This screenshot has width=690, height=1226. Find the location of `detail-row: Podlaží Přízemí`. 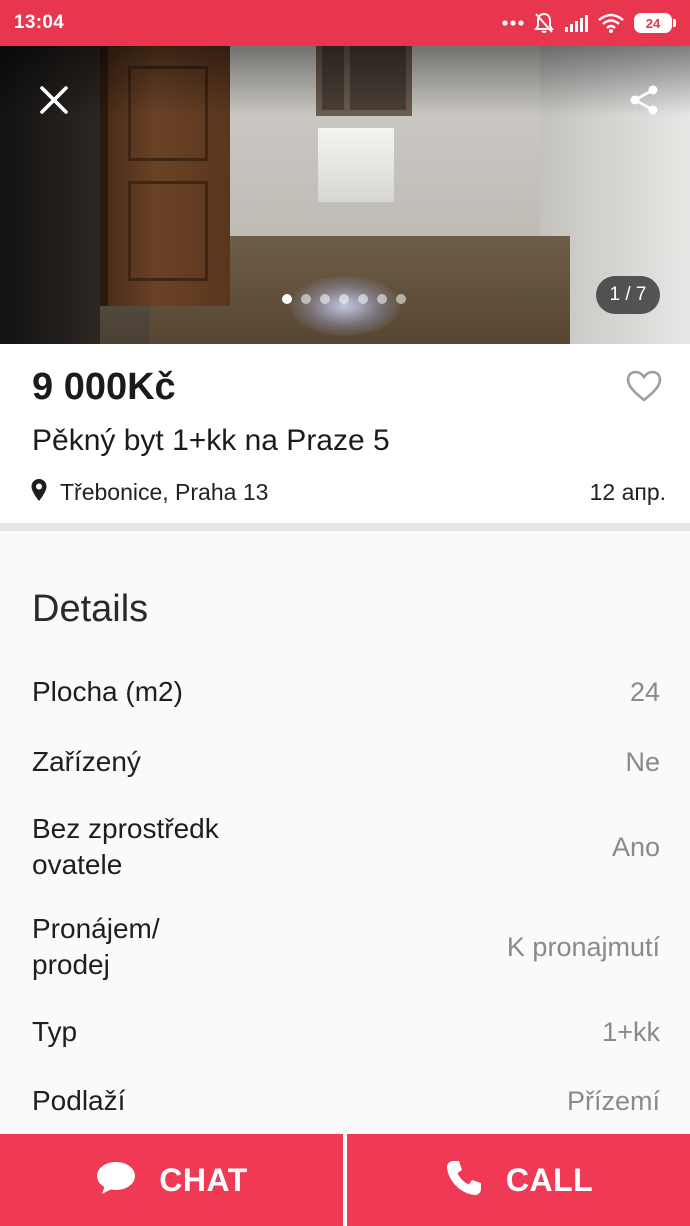

detail-row: Podlaží Přízemí is located at coordinates (346, 1101).